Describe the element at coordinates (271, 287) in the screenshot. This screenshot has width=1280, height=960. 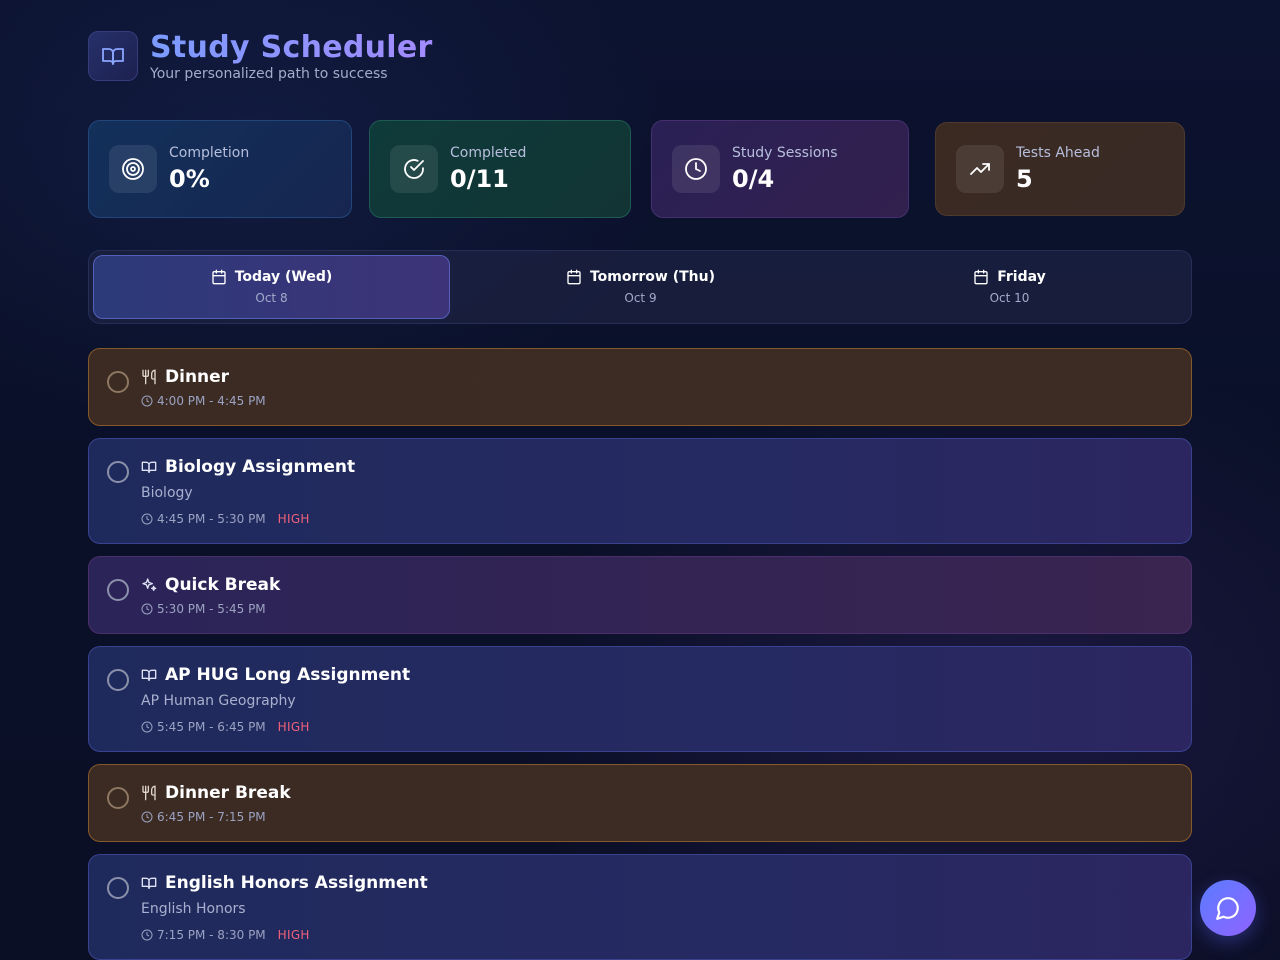
I see `tab-today: Today (Wed) Oct 8` at that location.